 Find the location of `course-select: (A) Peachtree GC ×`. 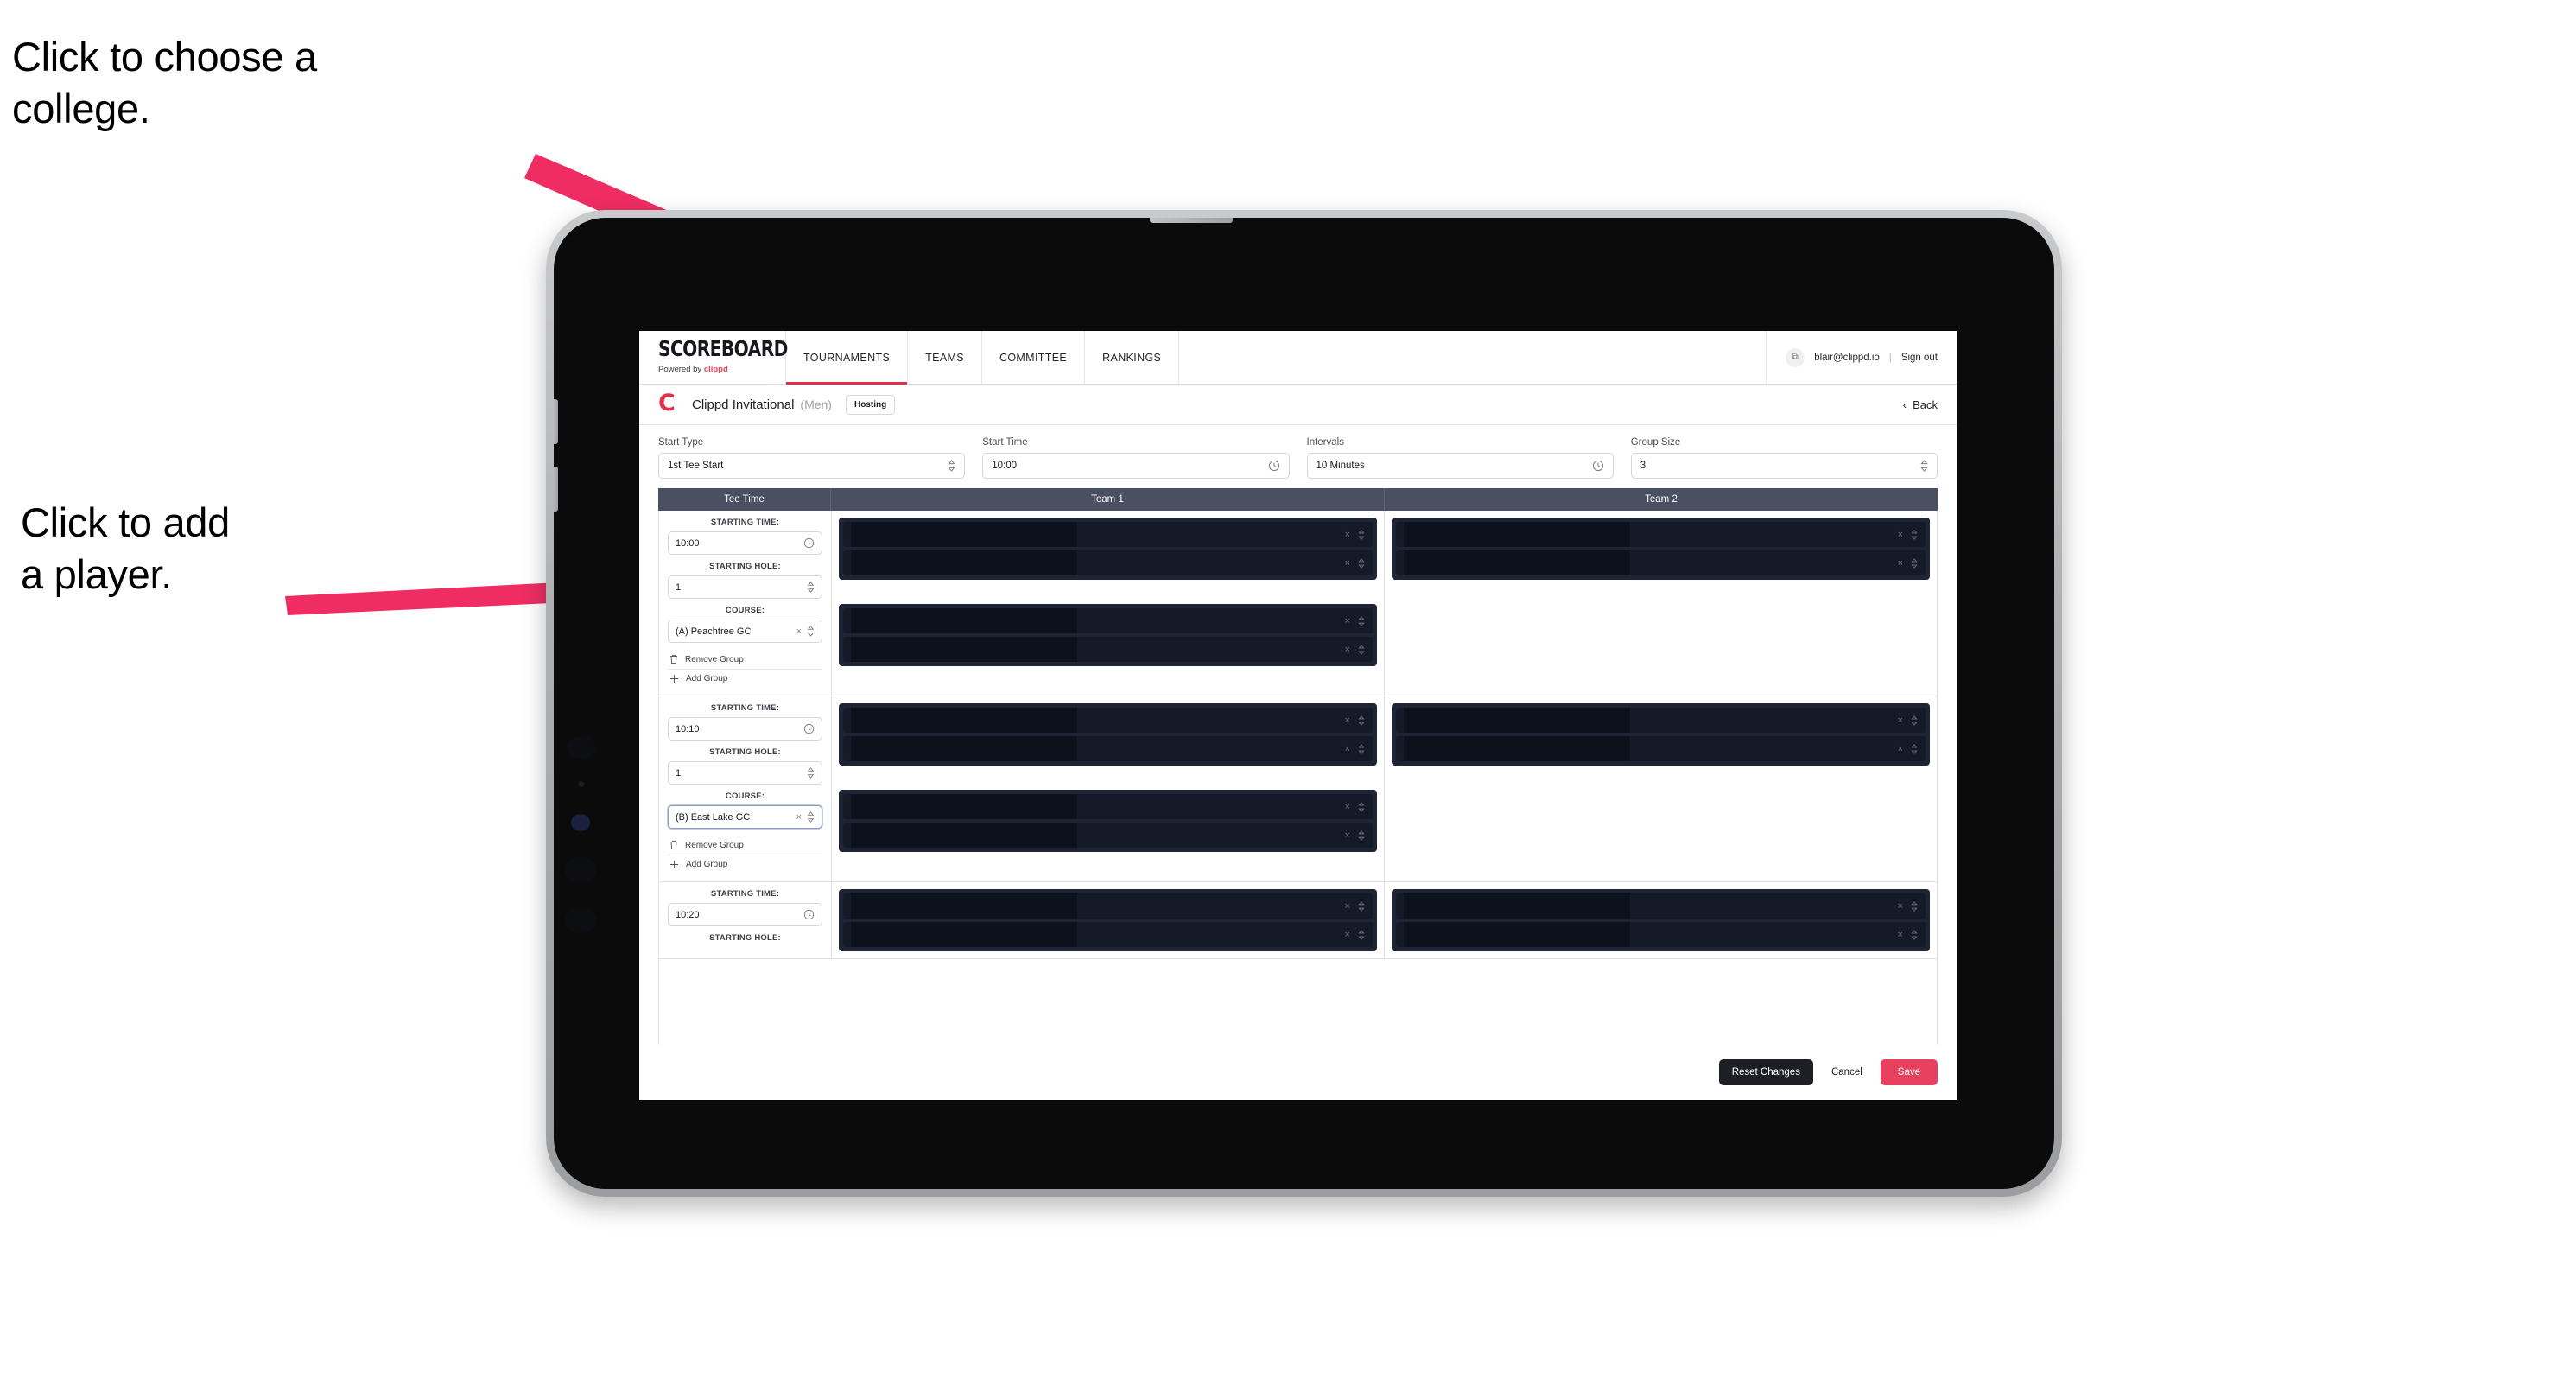

course-select: (A) Peachtree GC × is located at coordinates (745, 631).